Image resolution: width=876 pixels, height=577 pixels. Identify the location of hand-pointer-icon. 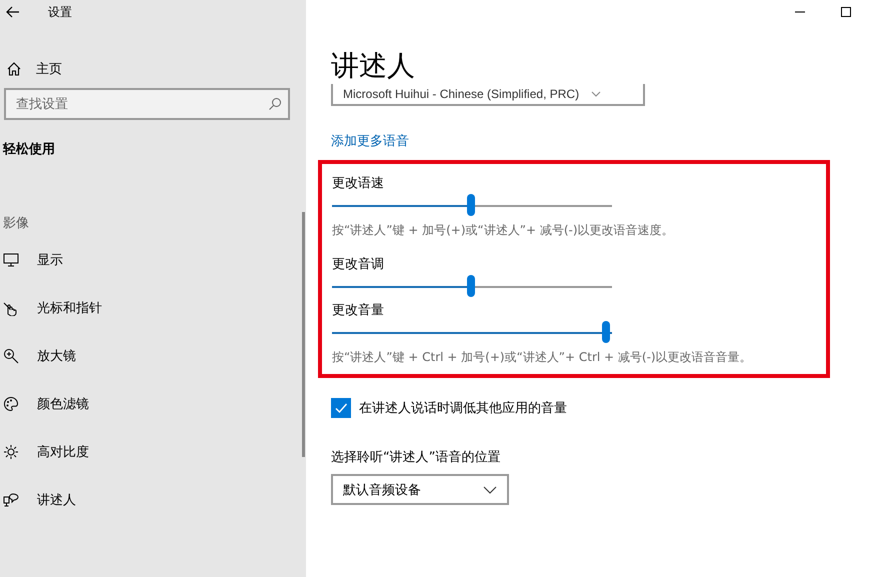
(11, 308).